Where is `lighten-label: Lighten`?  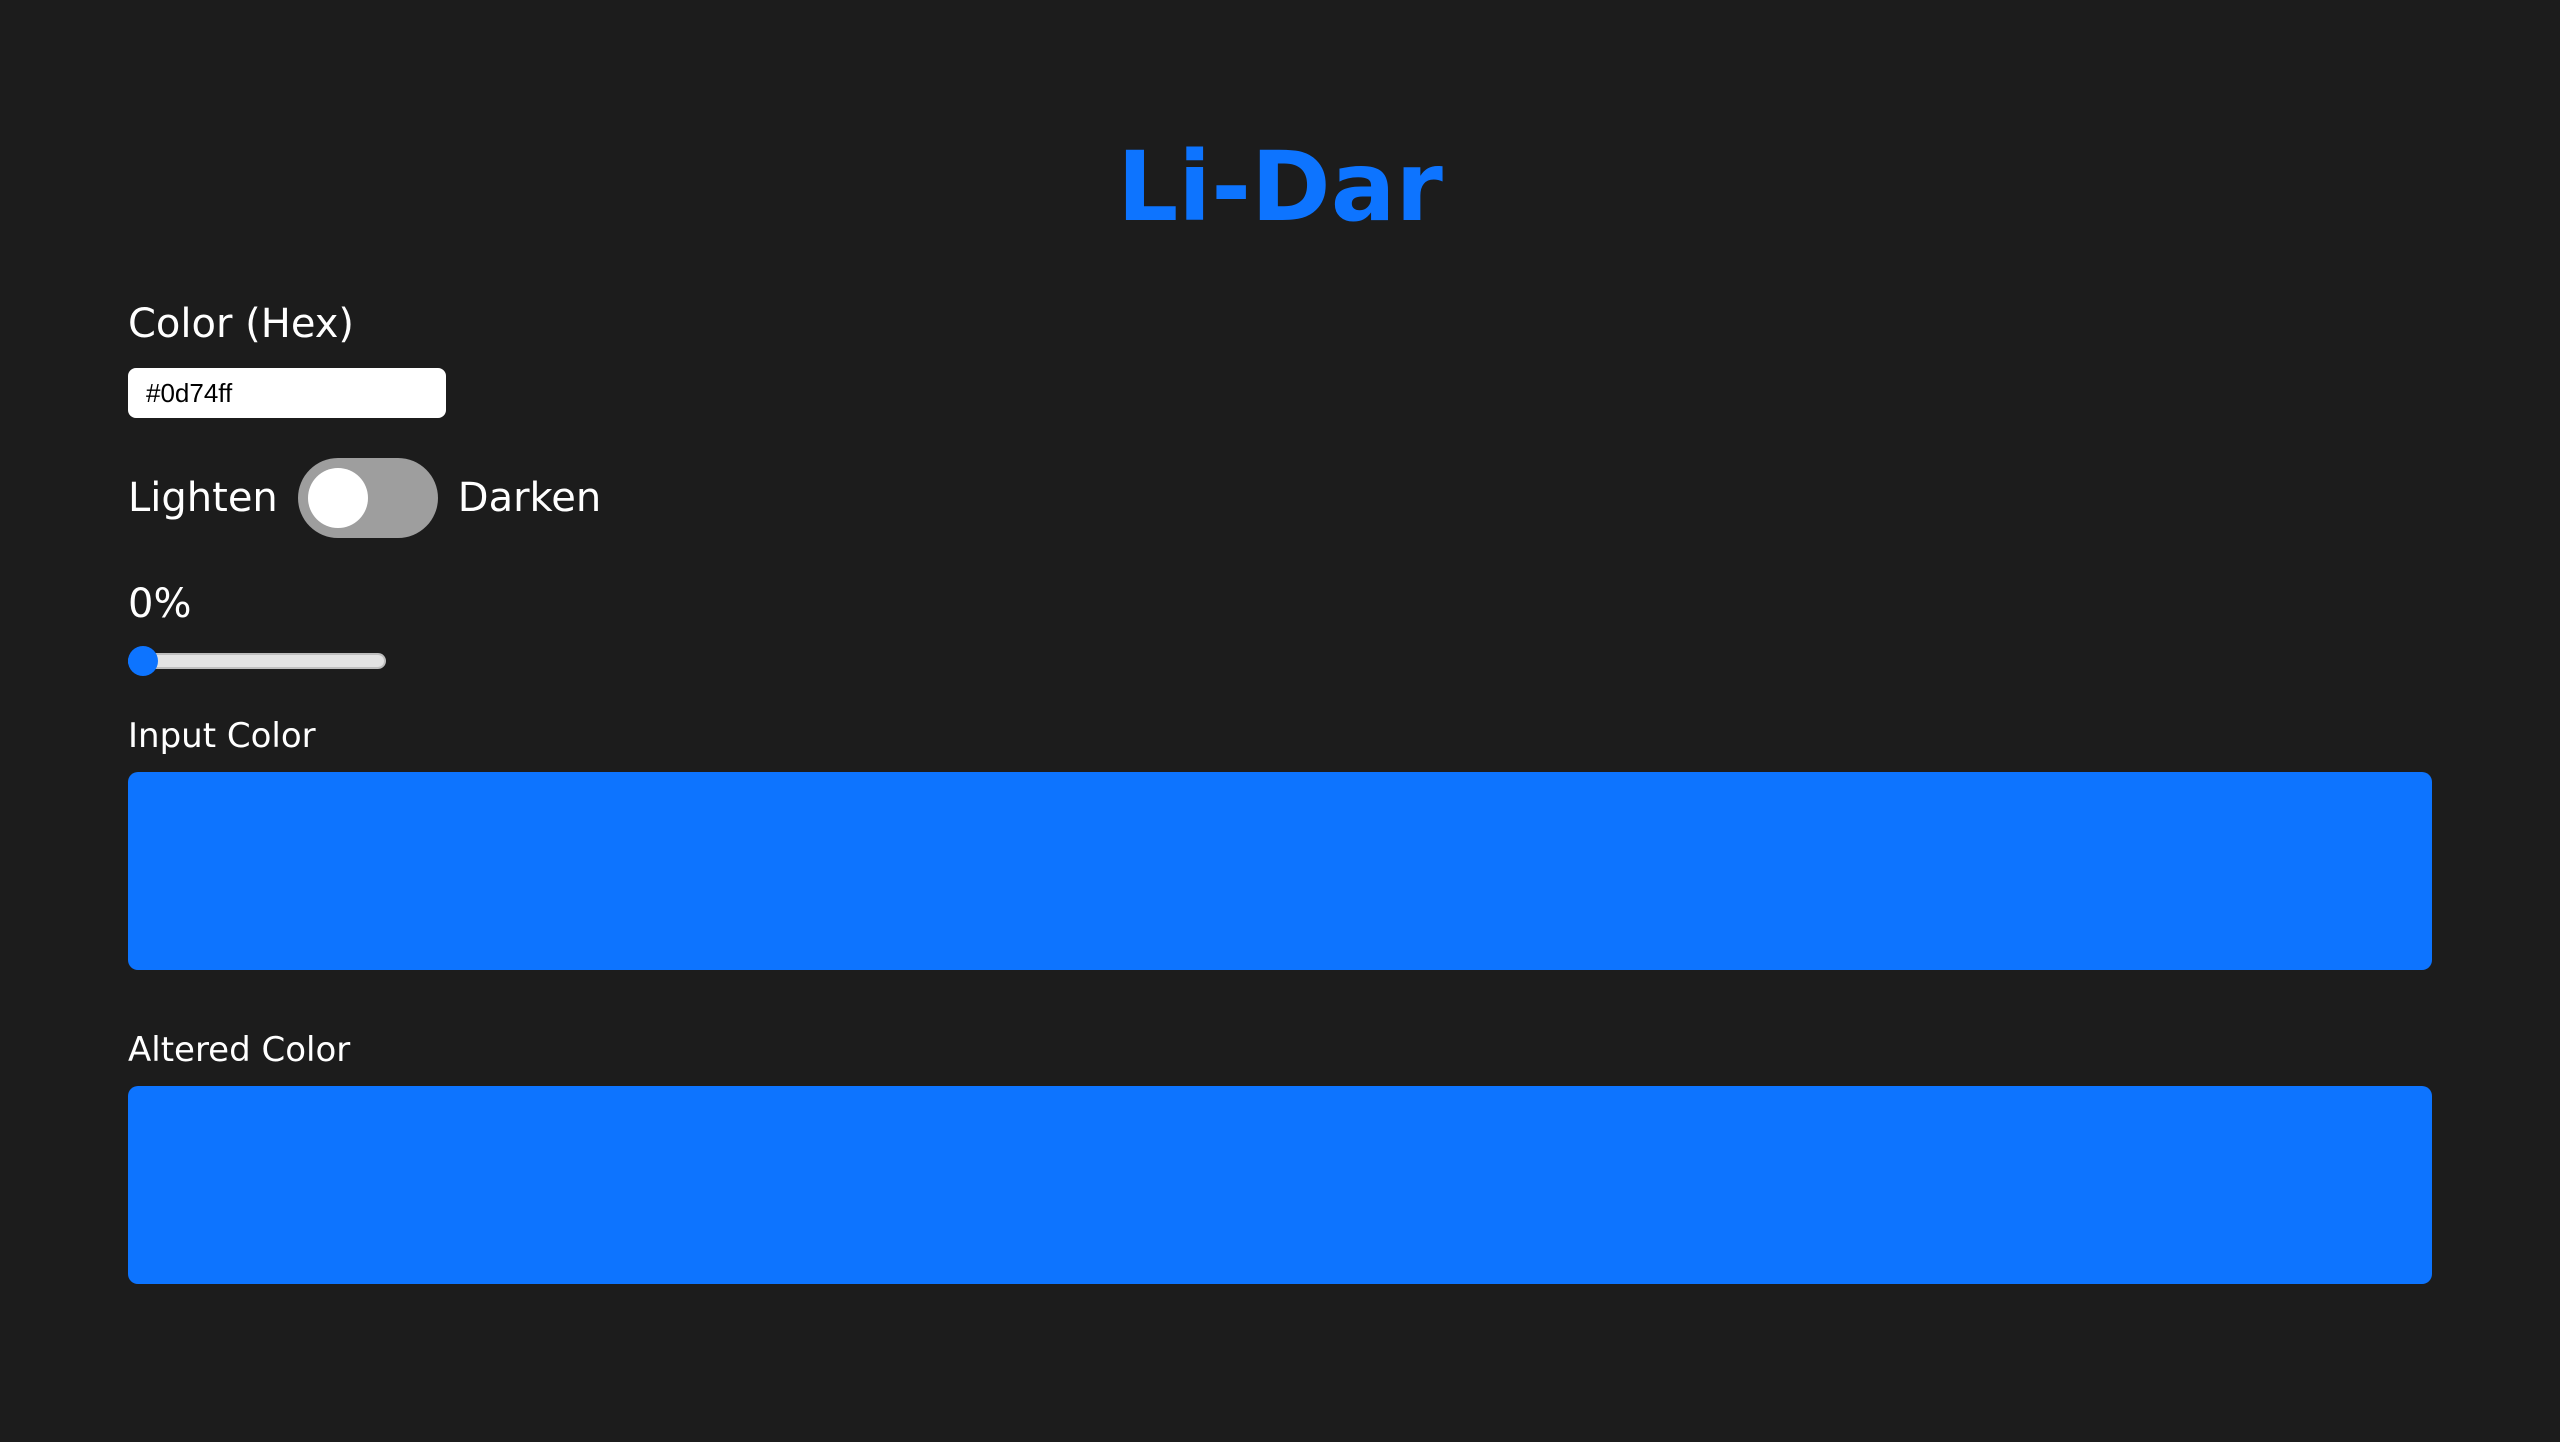
lighten-label: Lighten is located at coordinates (203, 498).